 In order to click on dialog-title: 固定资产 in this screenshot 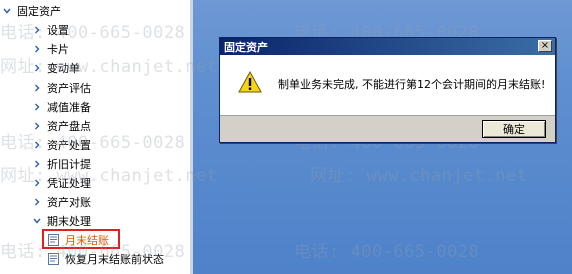, I will do `click(246, 47)`.